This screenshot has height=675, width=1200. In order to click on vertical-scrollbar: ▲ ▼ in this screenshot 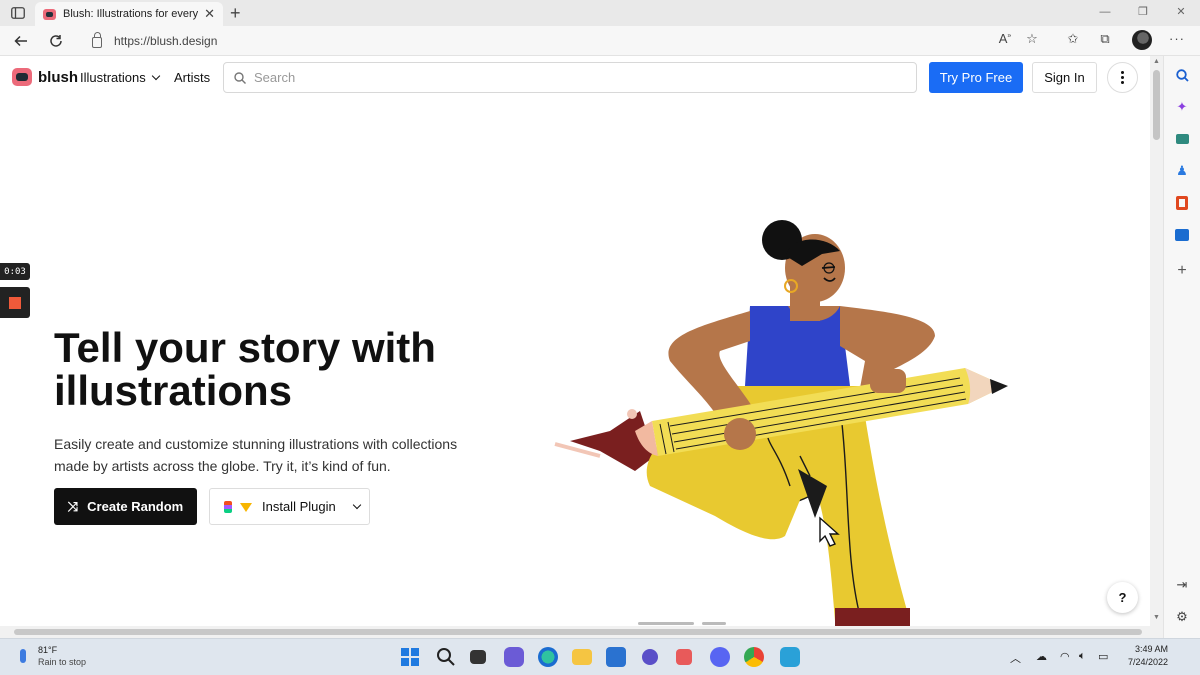, I will do `click(1156, 341)`.